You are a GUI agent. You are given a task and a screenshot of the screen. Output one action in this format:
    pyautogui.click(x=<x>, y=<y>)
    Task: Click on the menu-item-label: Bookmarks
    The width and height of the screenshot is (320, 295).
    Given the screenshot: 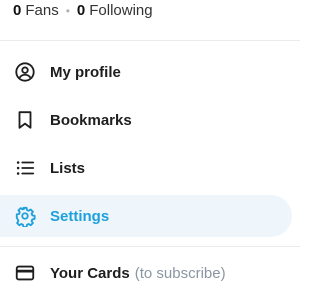 What is the action you would take?
    pyautogui.click(x=91, y=120)
    